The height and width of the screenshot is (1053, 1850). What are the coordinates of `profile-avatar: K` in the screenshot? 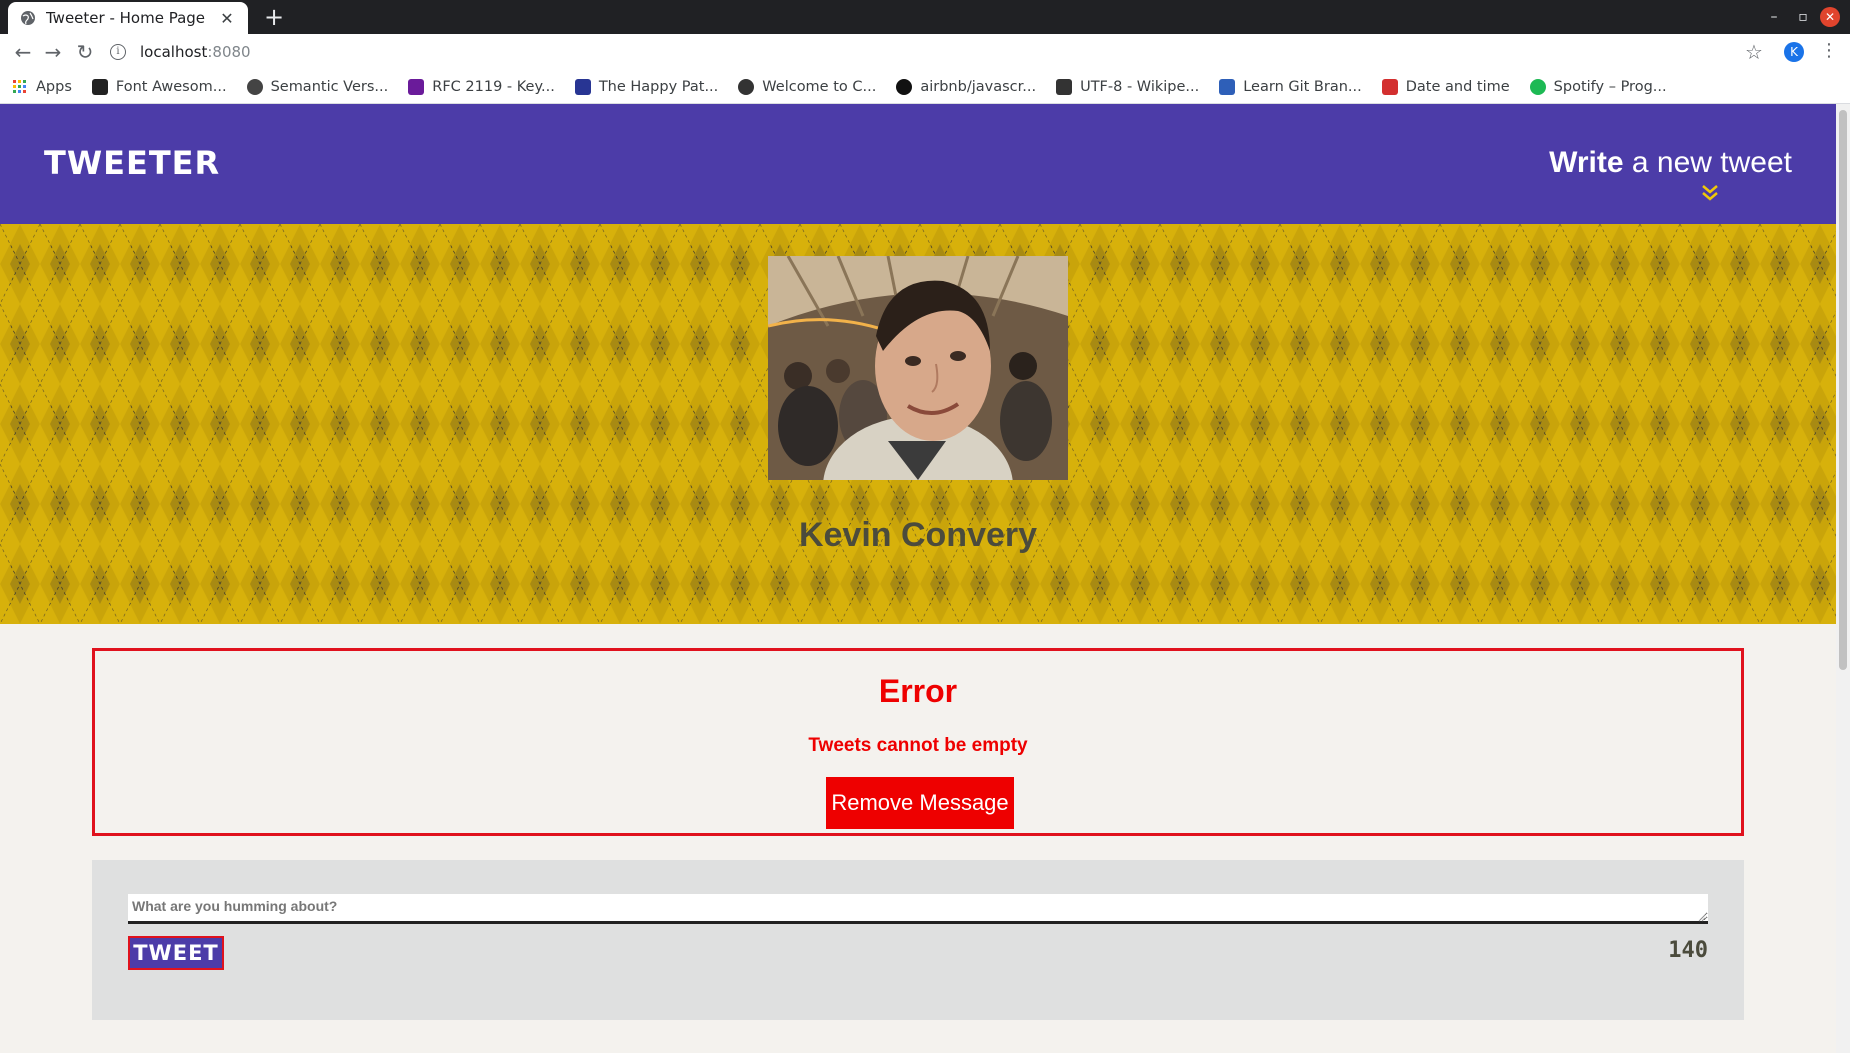 It's located at (1794, 52).